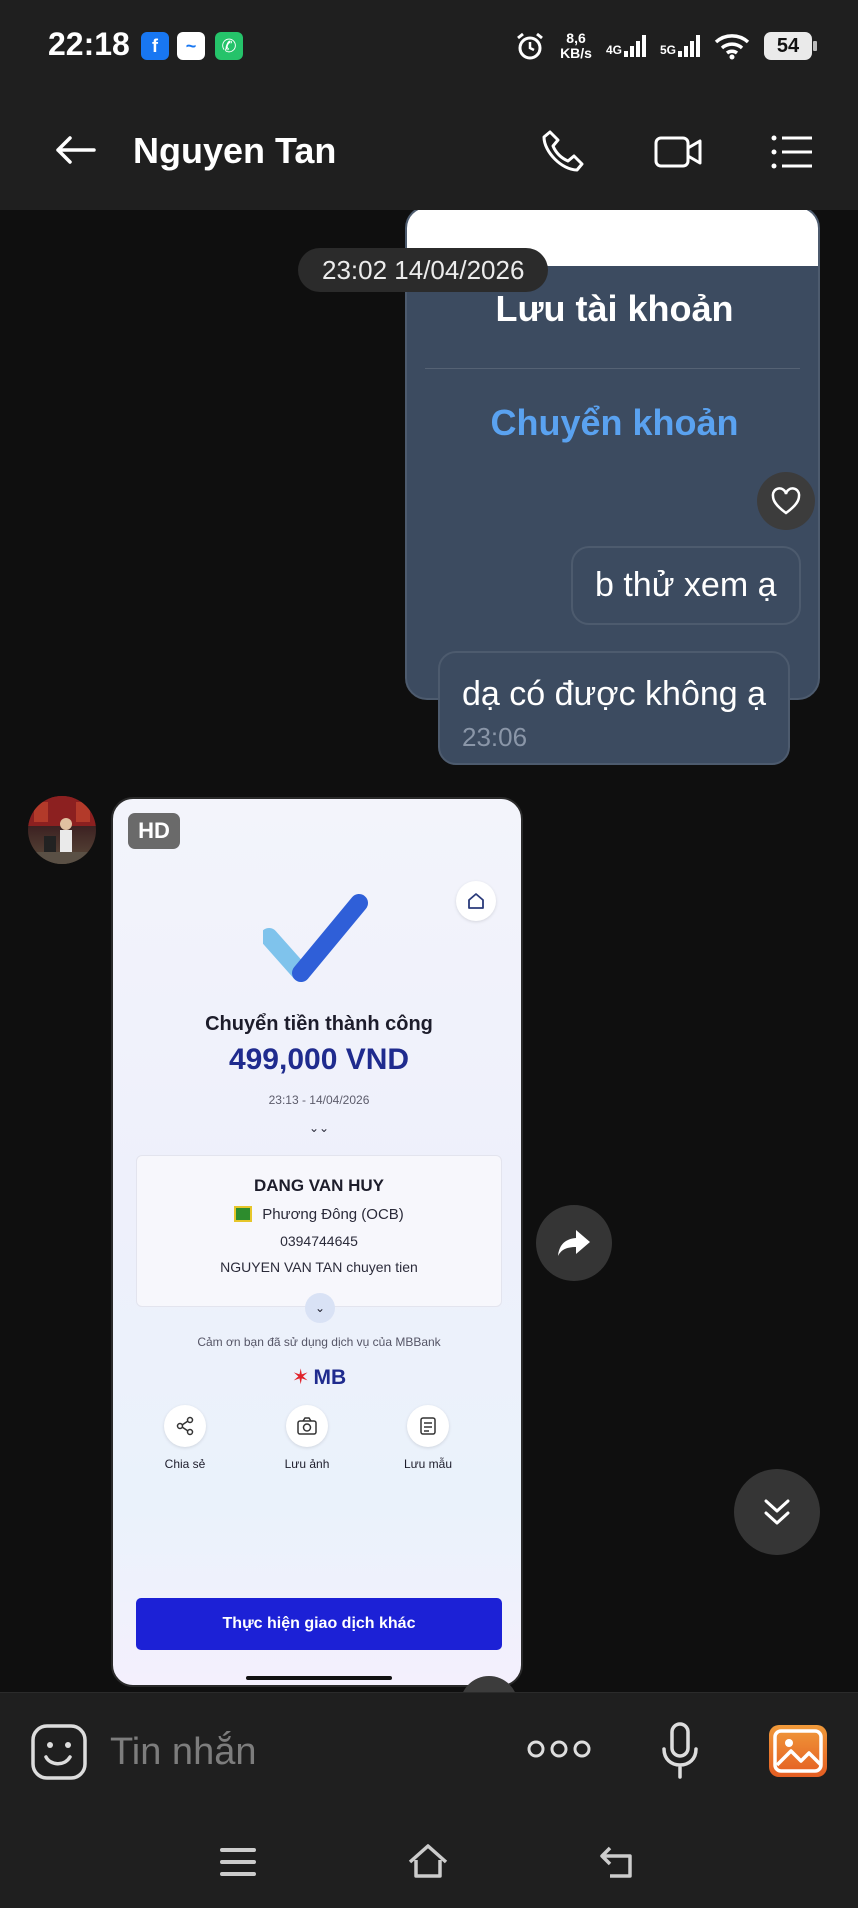 This screenshot has height=1908, width=858. I want to click on video-call-icon, so click(678, 152).